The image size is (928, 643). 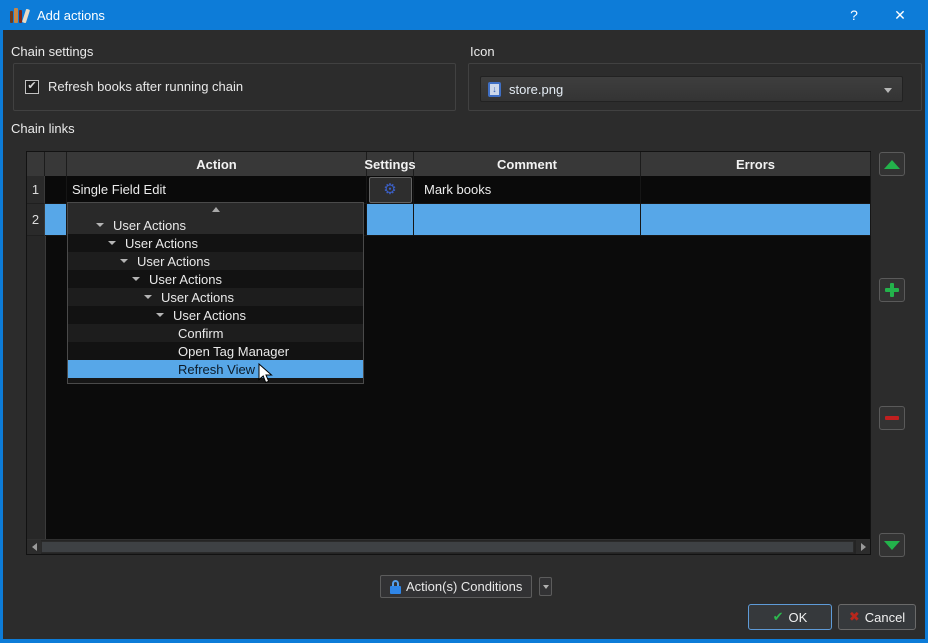 What do you see at coordinates (778, 616) in the screenshot?
I see `check-icon: ✔` at bounding box center [778, 616].